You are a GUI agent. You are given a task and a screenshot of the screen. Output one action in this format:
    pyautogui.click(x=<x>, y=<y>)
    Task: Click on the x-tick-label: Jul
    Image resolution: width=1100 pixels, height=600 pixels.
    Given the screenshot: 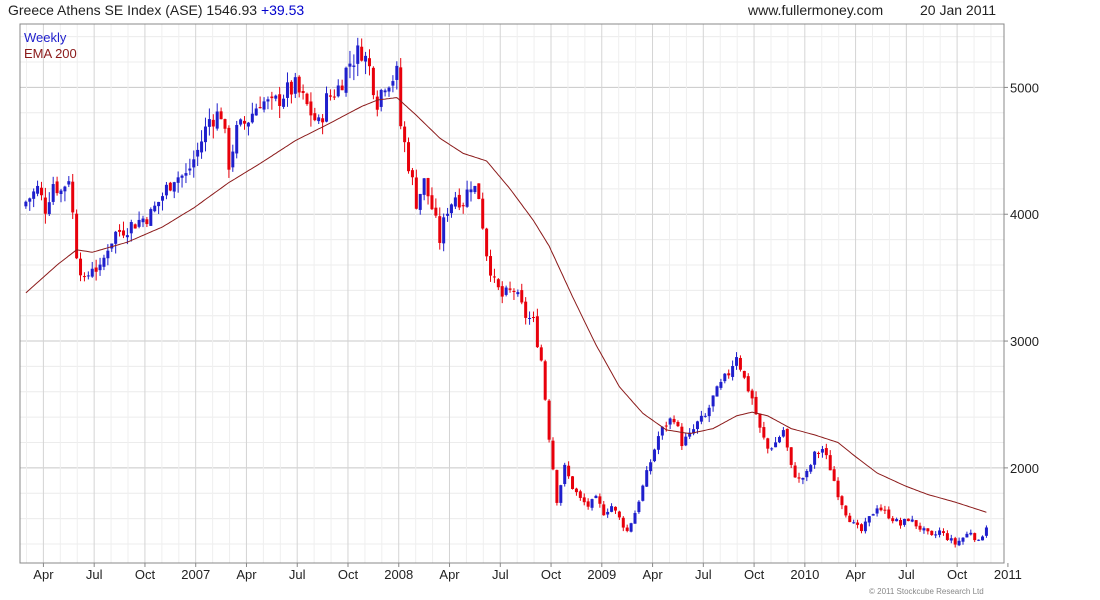 What is the action you would take?
    pyautogui.click(x=703, y=574)
    